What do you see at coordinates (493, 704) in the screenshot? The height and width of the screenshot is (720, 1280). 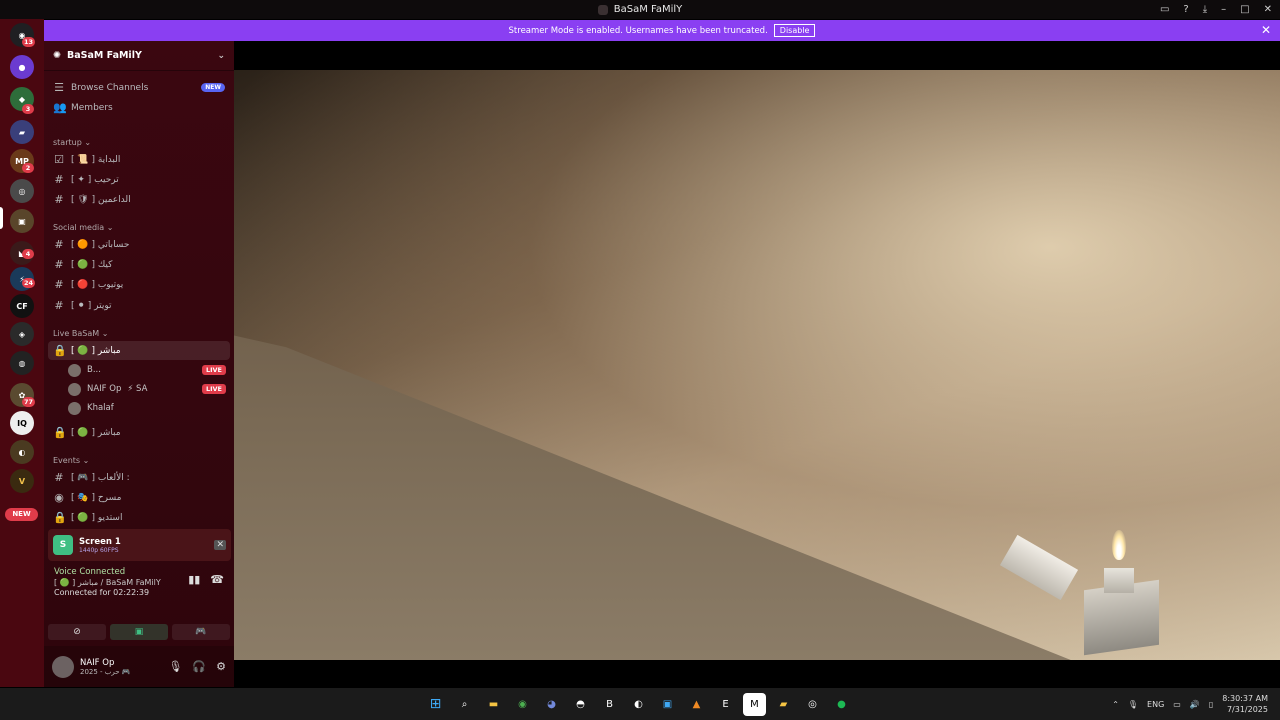 I see `file-explorer-icon: ▬` at bounding box center [493, 704].